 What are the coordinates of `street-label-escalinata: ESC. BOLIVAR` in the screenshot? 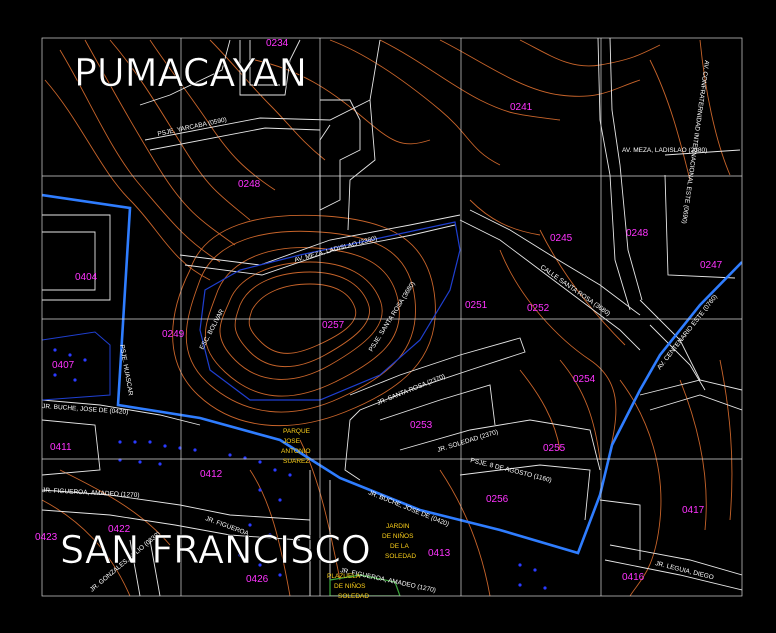 It's located at (212, 329).